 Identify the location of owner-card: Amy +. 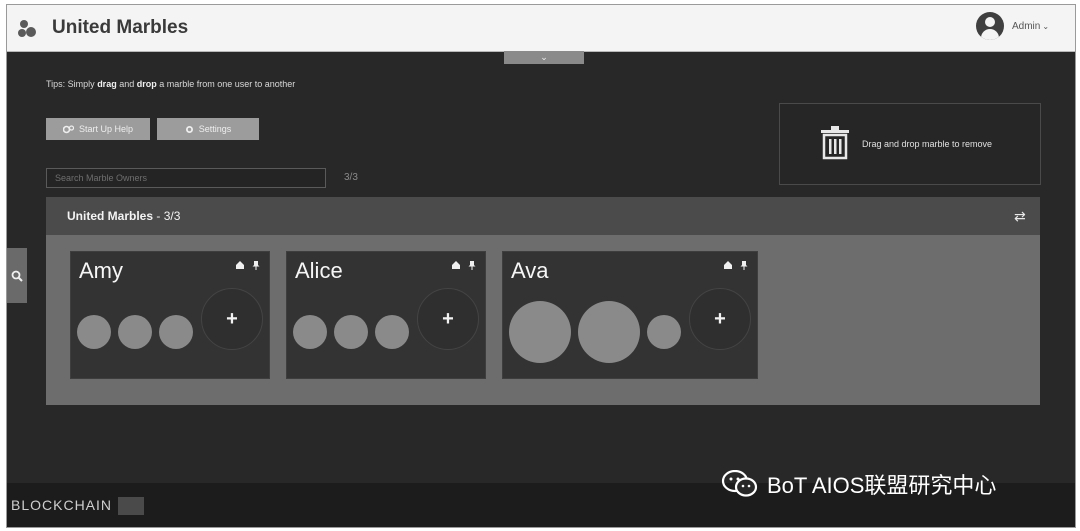
(170, 315).